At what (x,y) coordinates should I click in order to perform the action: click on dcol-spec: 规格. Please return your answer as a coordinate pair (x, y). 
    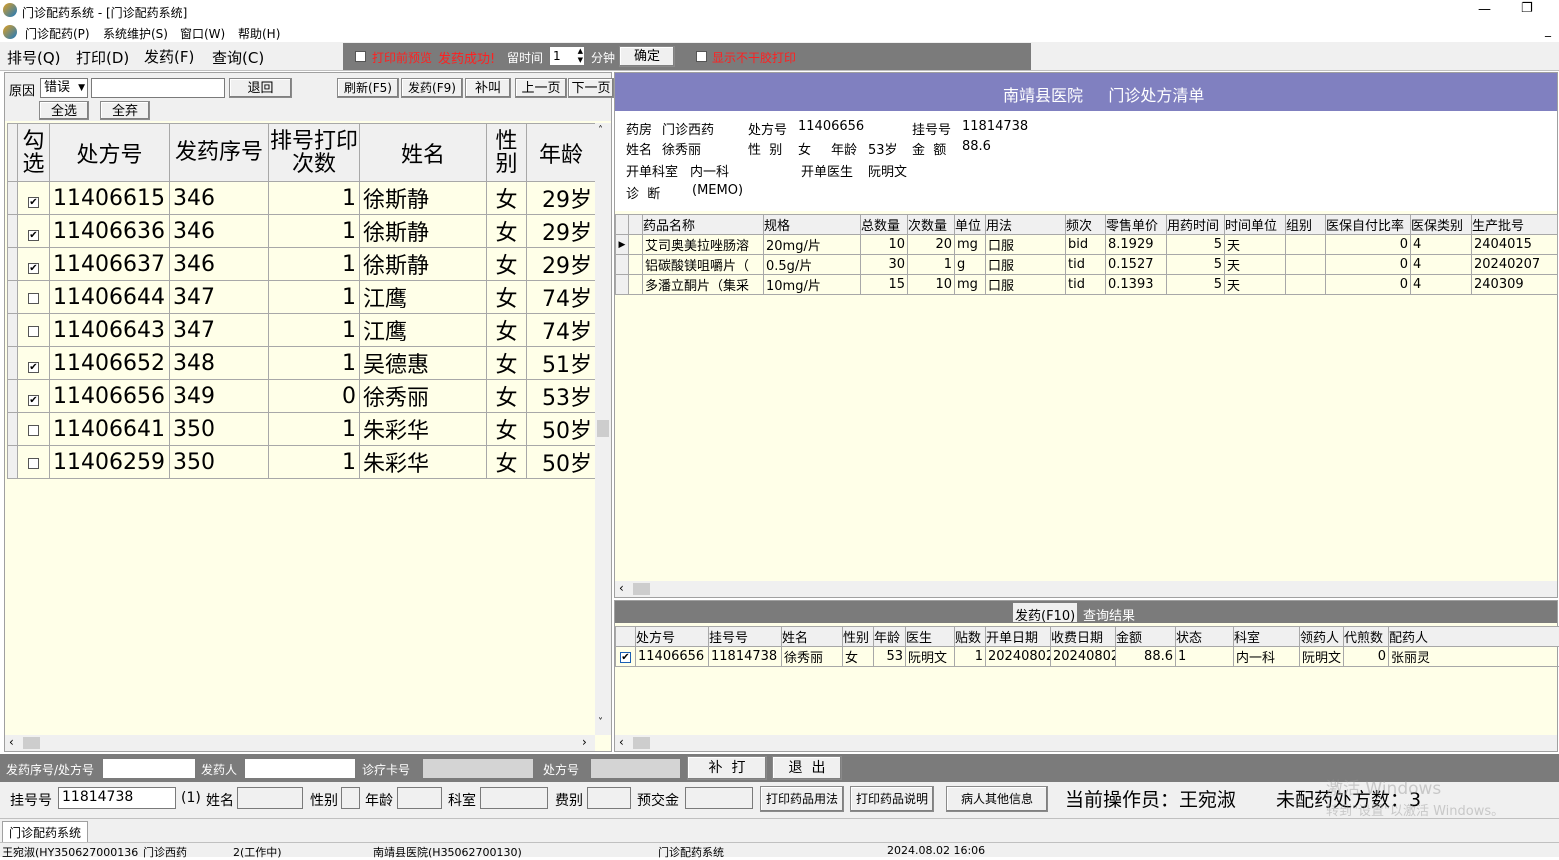
    Looking at the image, I should click on (812, 225).